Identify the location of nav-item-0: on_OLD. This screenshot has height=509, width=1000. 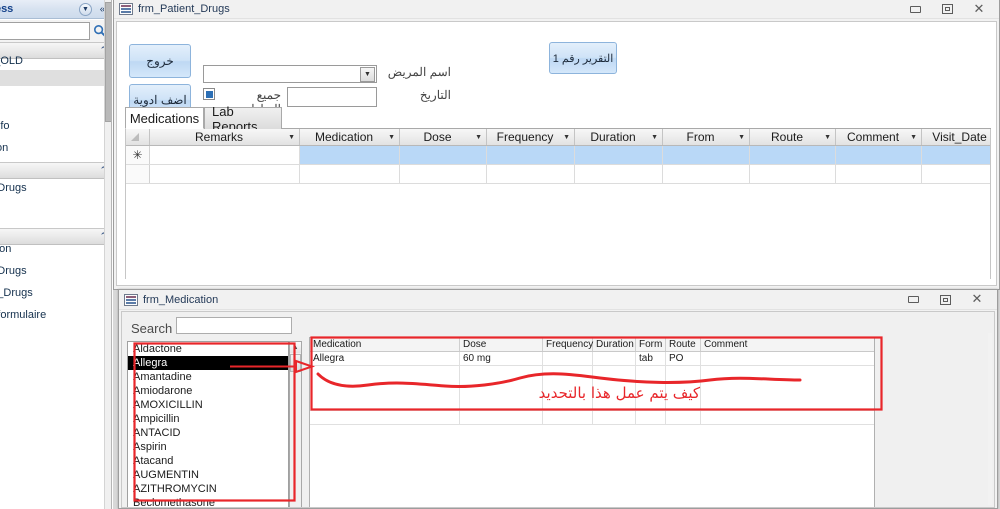
(55, 61).